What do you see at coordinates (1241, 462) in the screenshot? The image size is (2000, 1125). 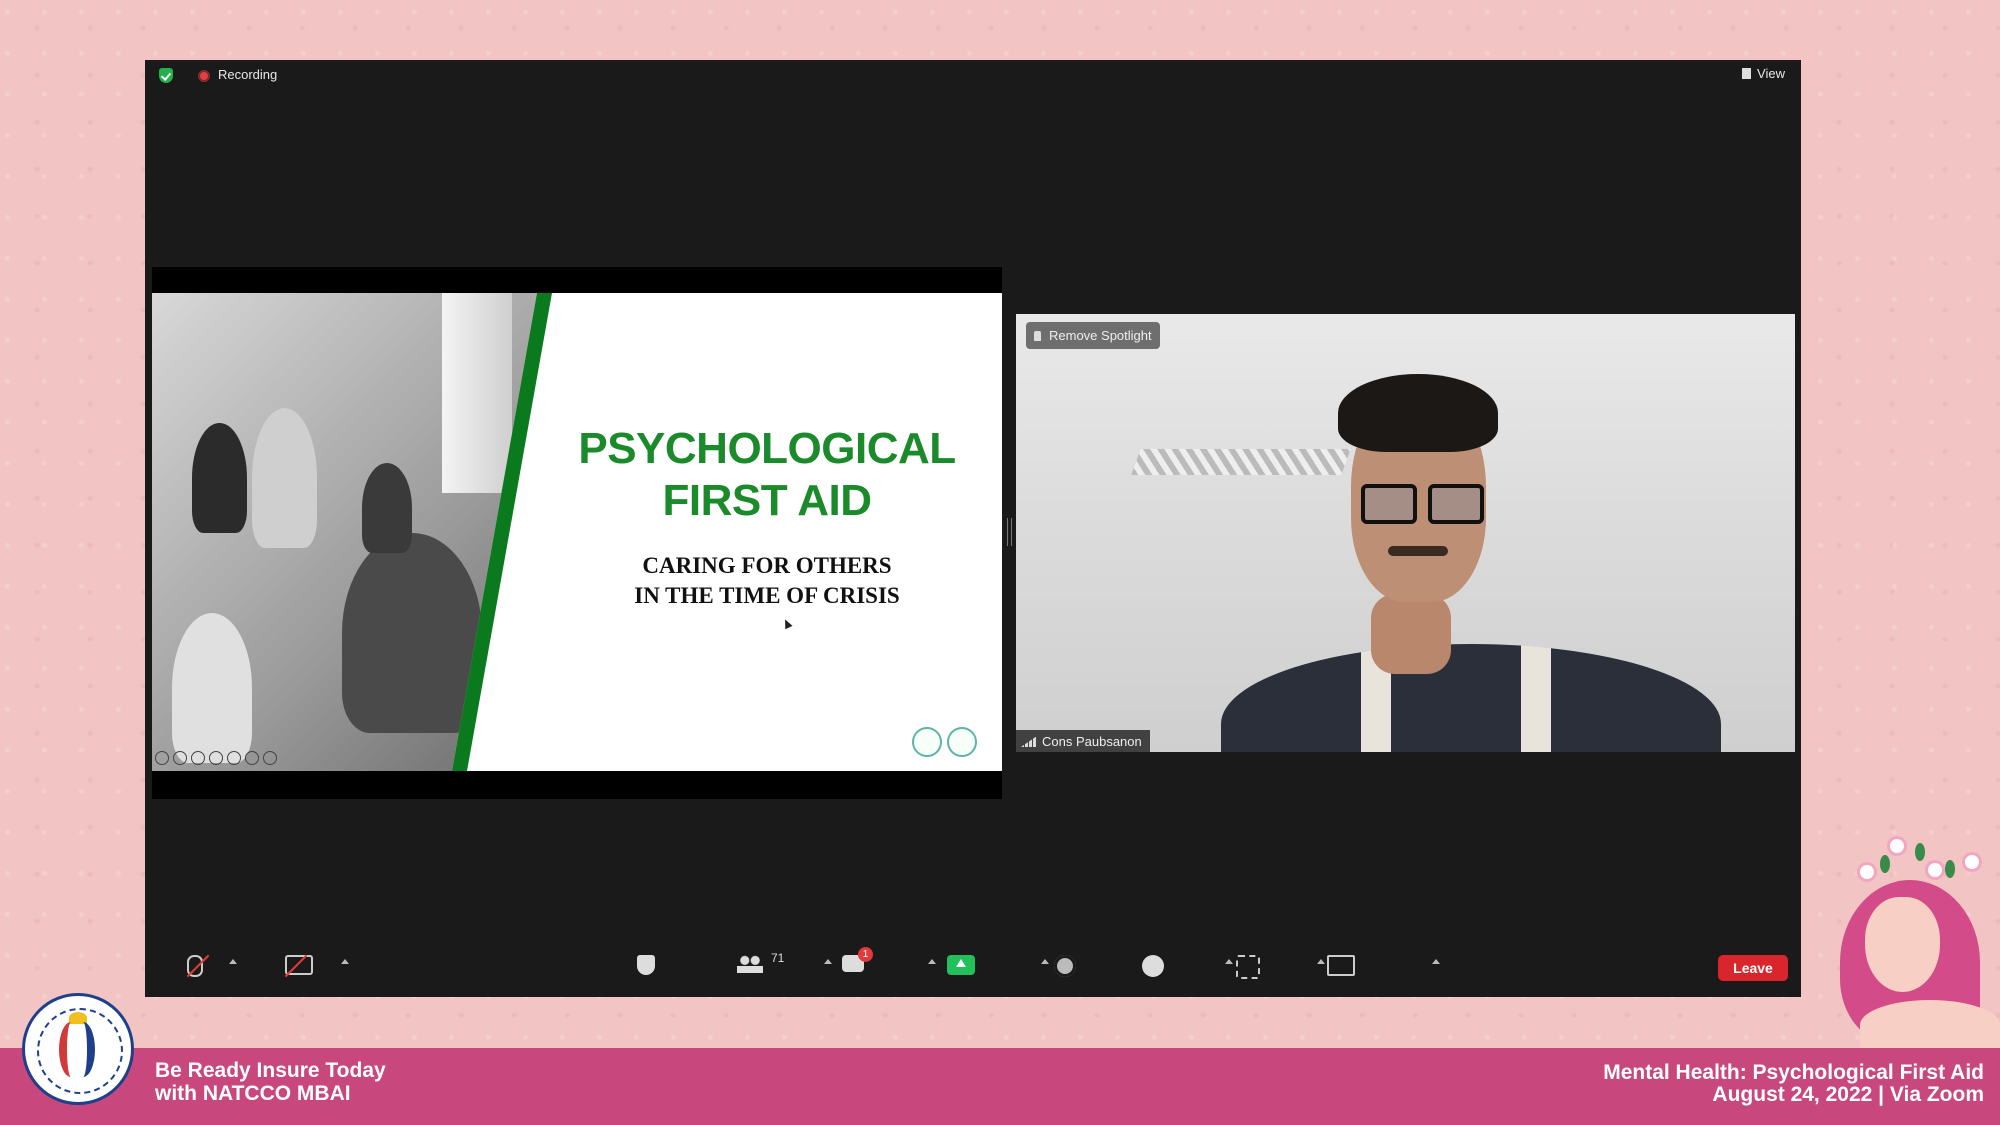 I see `ceiling-light` at bounding box center [1241, 462].